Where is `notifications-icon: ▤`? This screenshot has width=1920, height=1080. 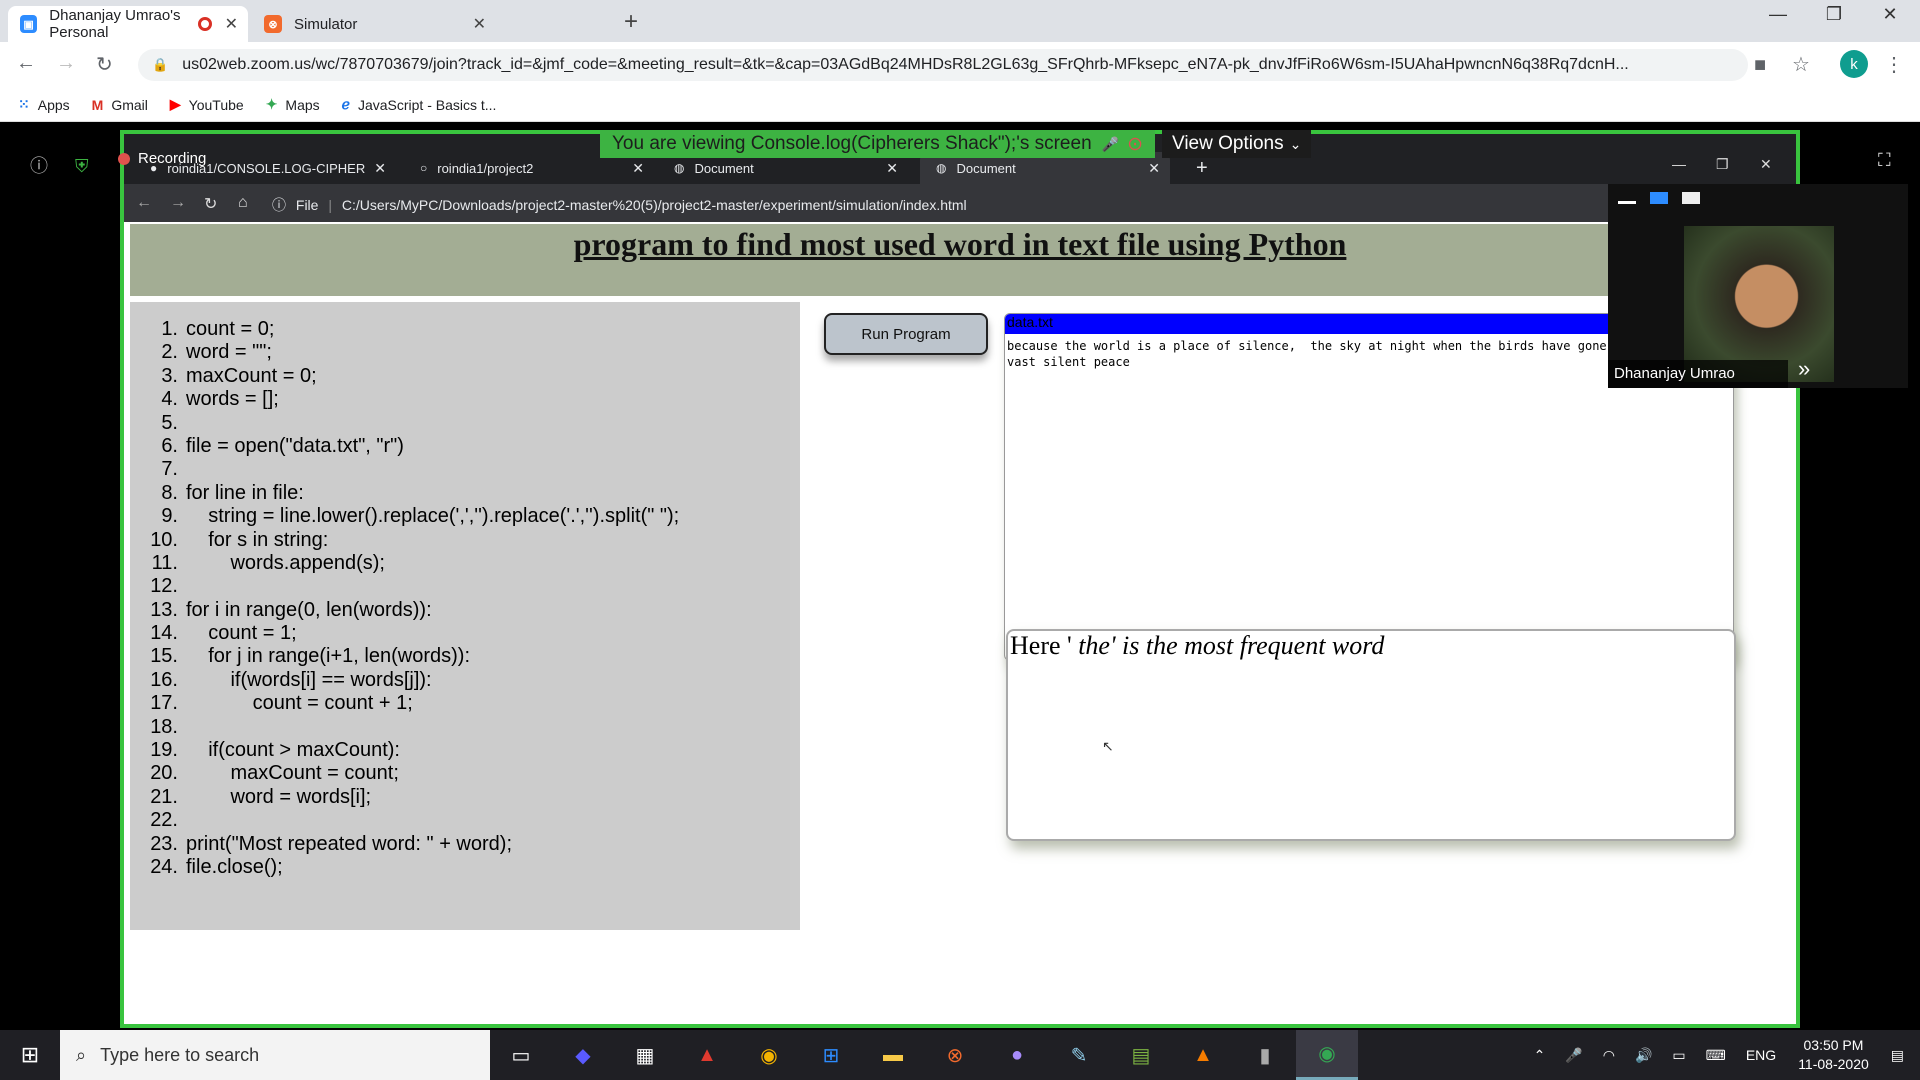 notifications-icon: ▤ is located at coordinates (1897, 1055).